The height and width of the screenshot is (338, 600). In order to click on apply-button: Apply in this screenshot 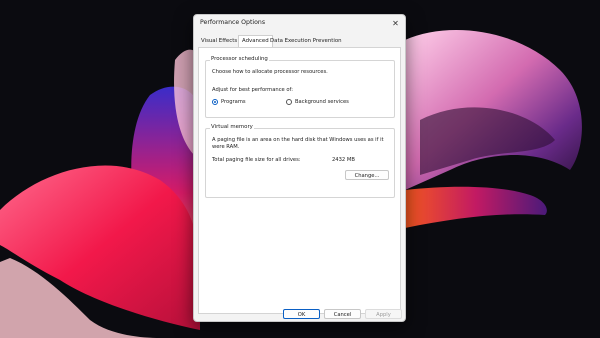, I will do `click(383, 314)`.